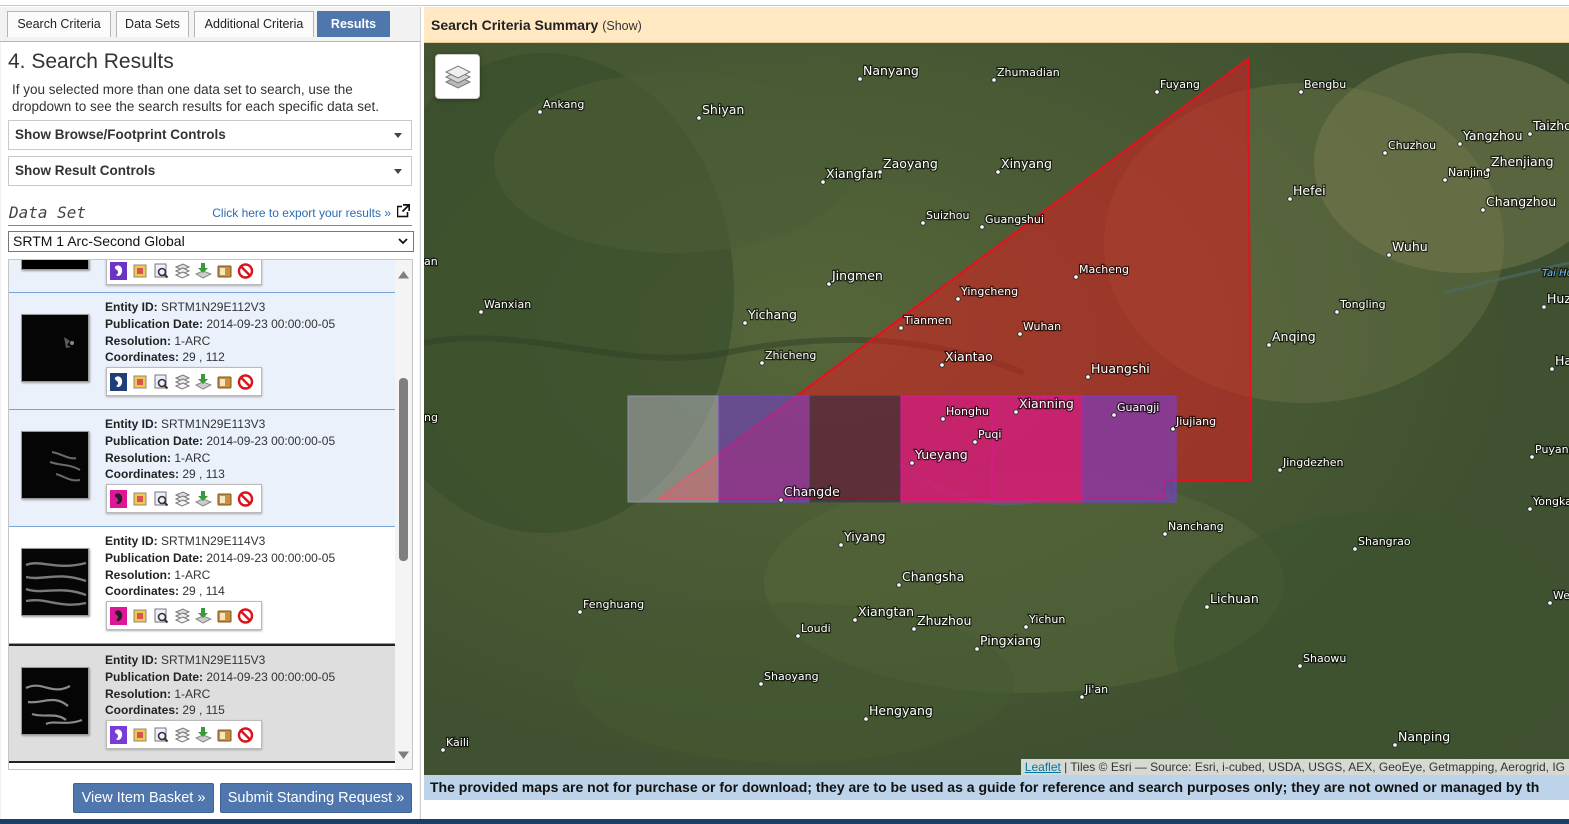 The width and height of the screenshot is (1569, 824). I want to click on browse-footprint-controls-toggle: Show Browse/Footprint Controls, so click(210, 135).